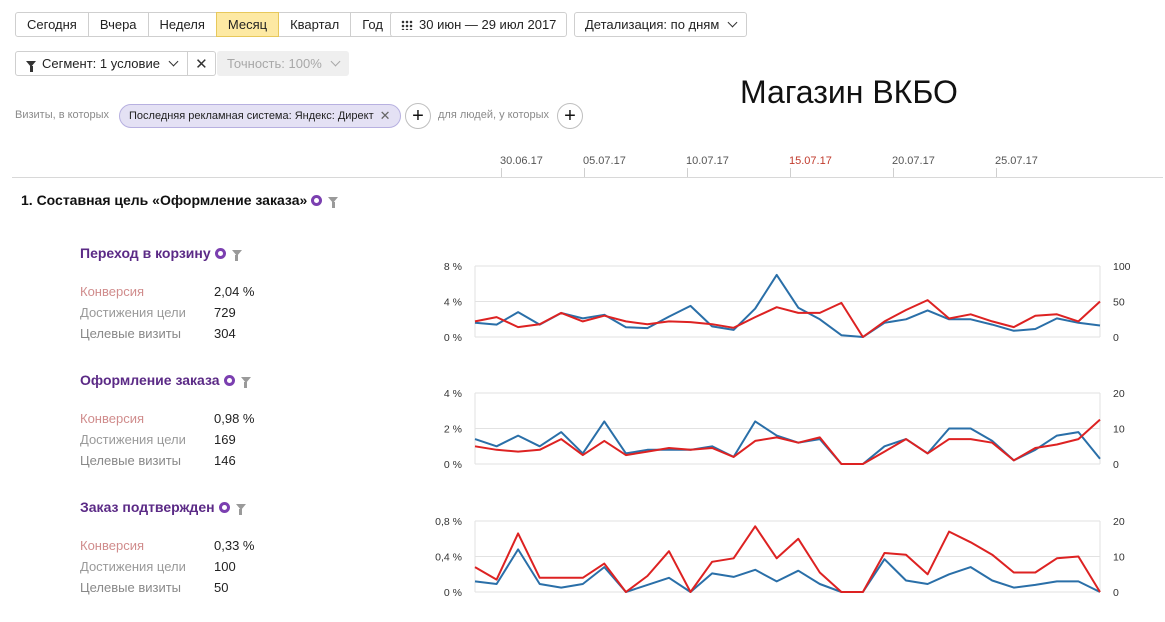 The image size is (1165, 622). Describe the element at coordinates (164, 200) in the screenshot. I see `section-title-text: 1. Составная цель «Оформление заказа»` at that location.